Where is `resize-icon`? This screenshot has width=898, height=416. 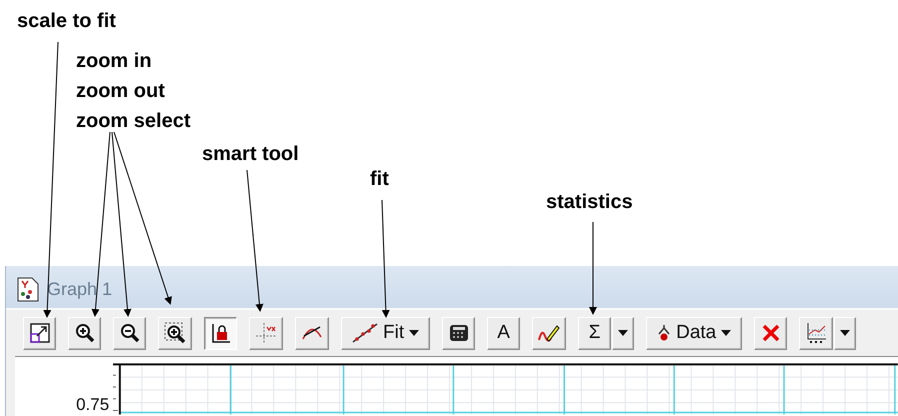
resize-icon is located at coordinates (40, 333).